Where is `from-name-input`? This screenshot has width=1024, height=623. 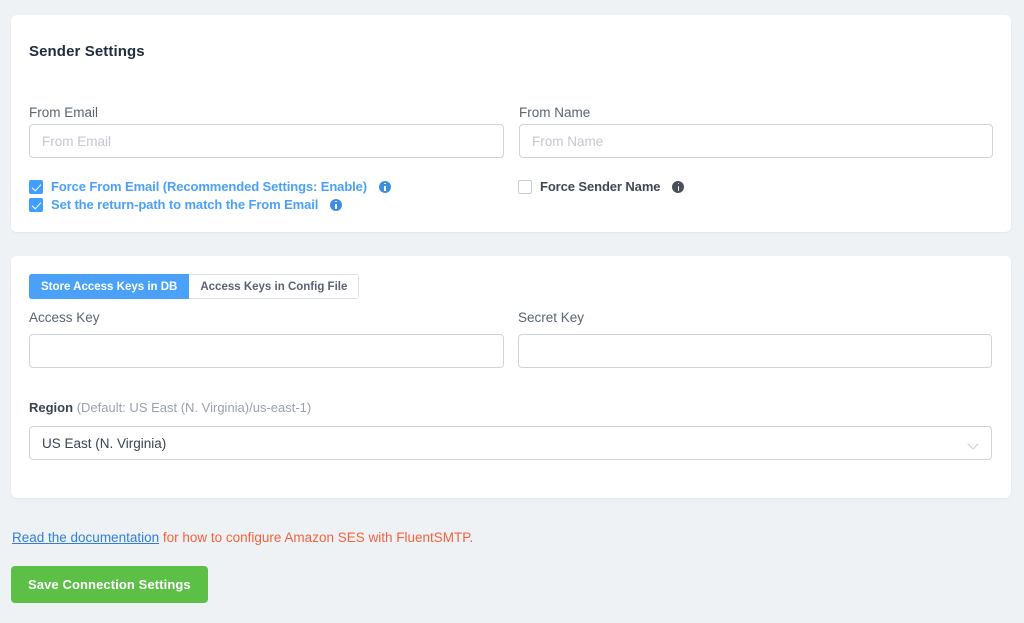
from-name-input is located at coordinates (756, 141).